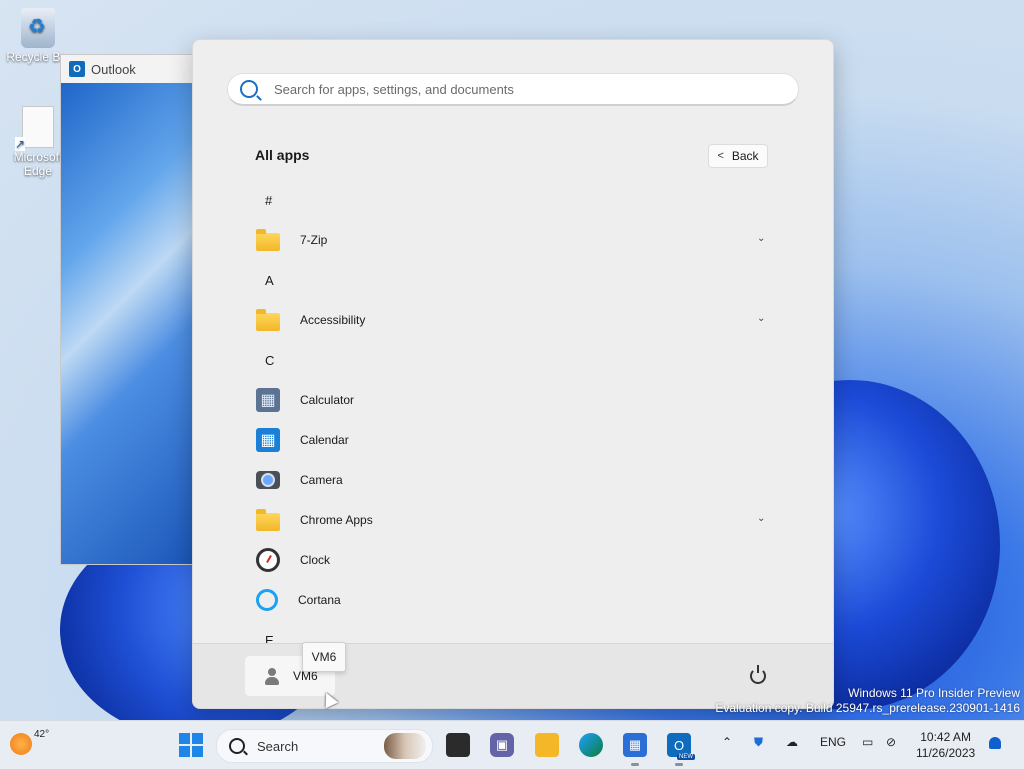  What do you see at coordinates (38, 28) in the screenshot?
I see `recycle-bin-icon` at bounding box center [38, 28].